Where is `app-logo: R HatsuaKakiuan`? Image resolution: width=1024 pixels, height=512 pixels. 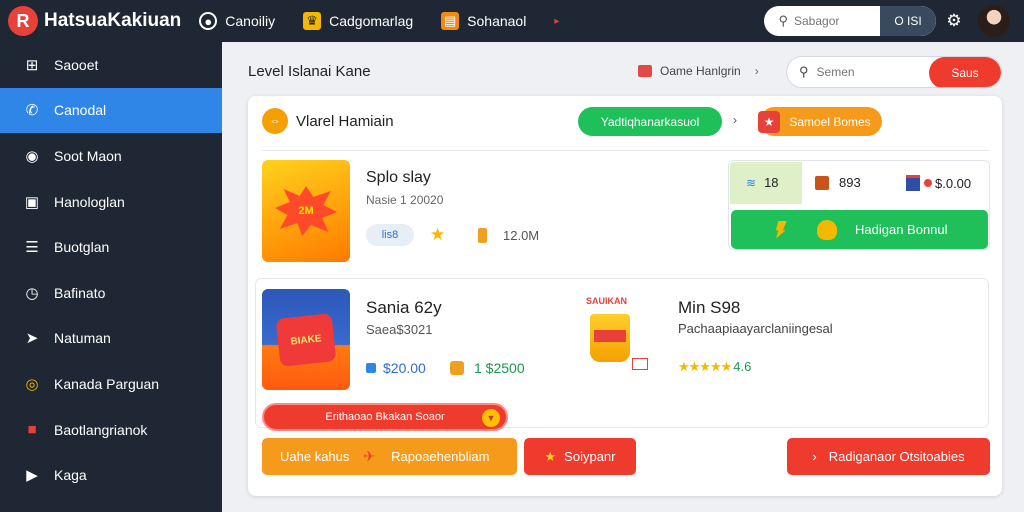 app-logo: R HatsuaKakiuan is located at coordinates (94, 21).